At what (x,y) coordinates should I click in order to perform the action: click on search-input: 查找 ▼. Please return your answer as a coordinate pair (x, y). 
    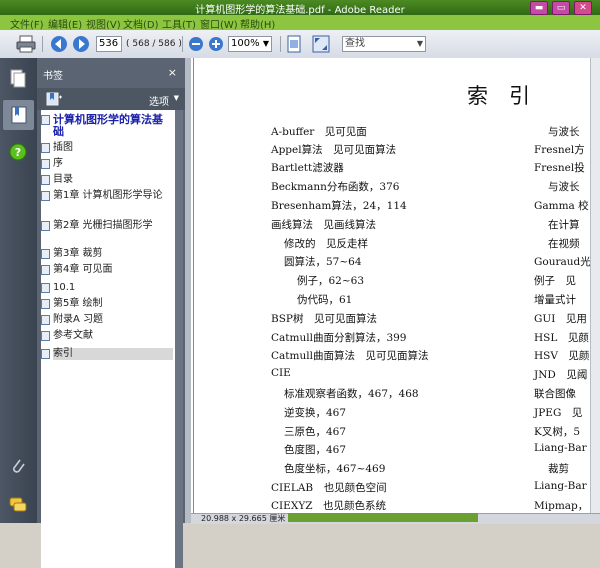
    Looking at the image, I should click on (384, 44).